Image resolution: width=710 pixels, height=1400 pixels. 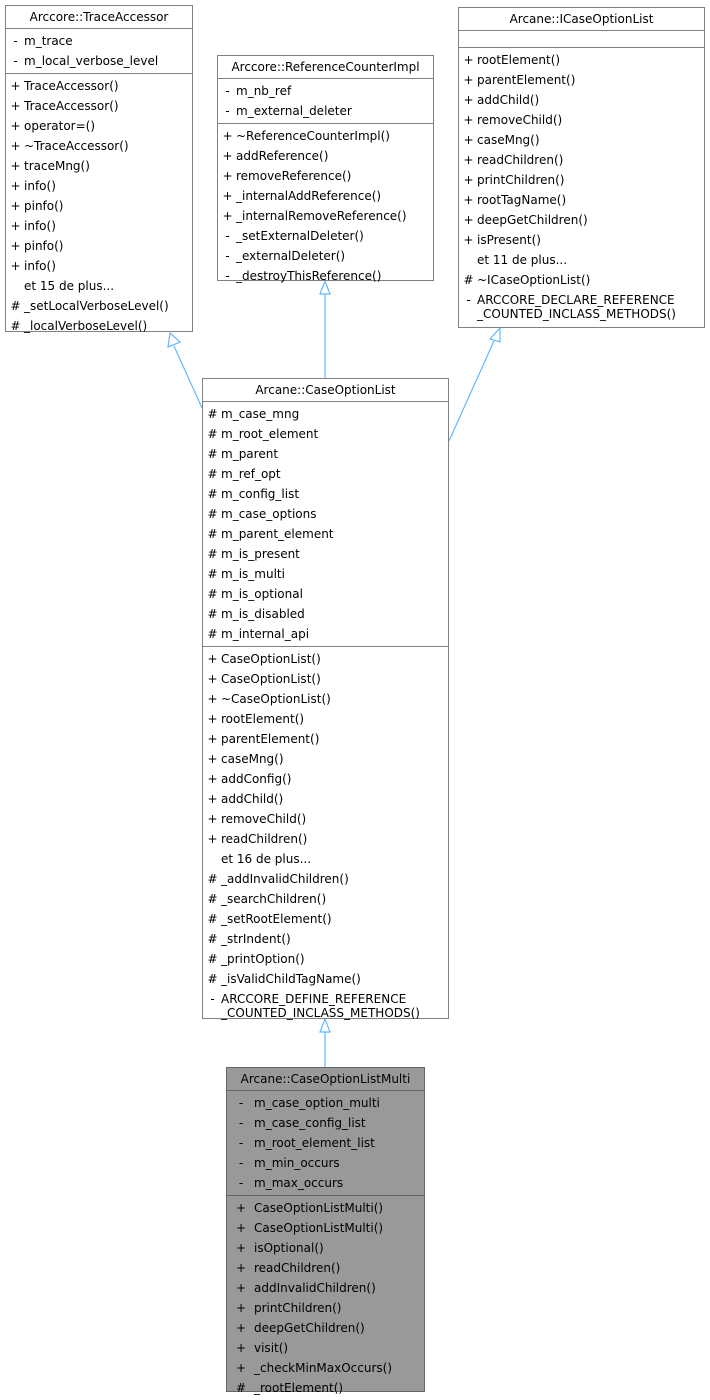 What do you see at coordinates (325, 216) in the screenshot?
I see `method-row: + _internalRemoveReference()` at bounding box center [325, 216].